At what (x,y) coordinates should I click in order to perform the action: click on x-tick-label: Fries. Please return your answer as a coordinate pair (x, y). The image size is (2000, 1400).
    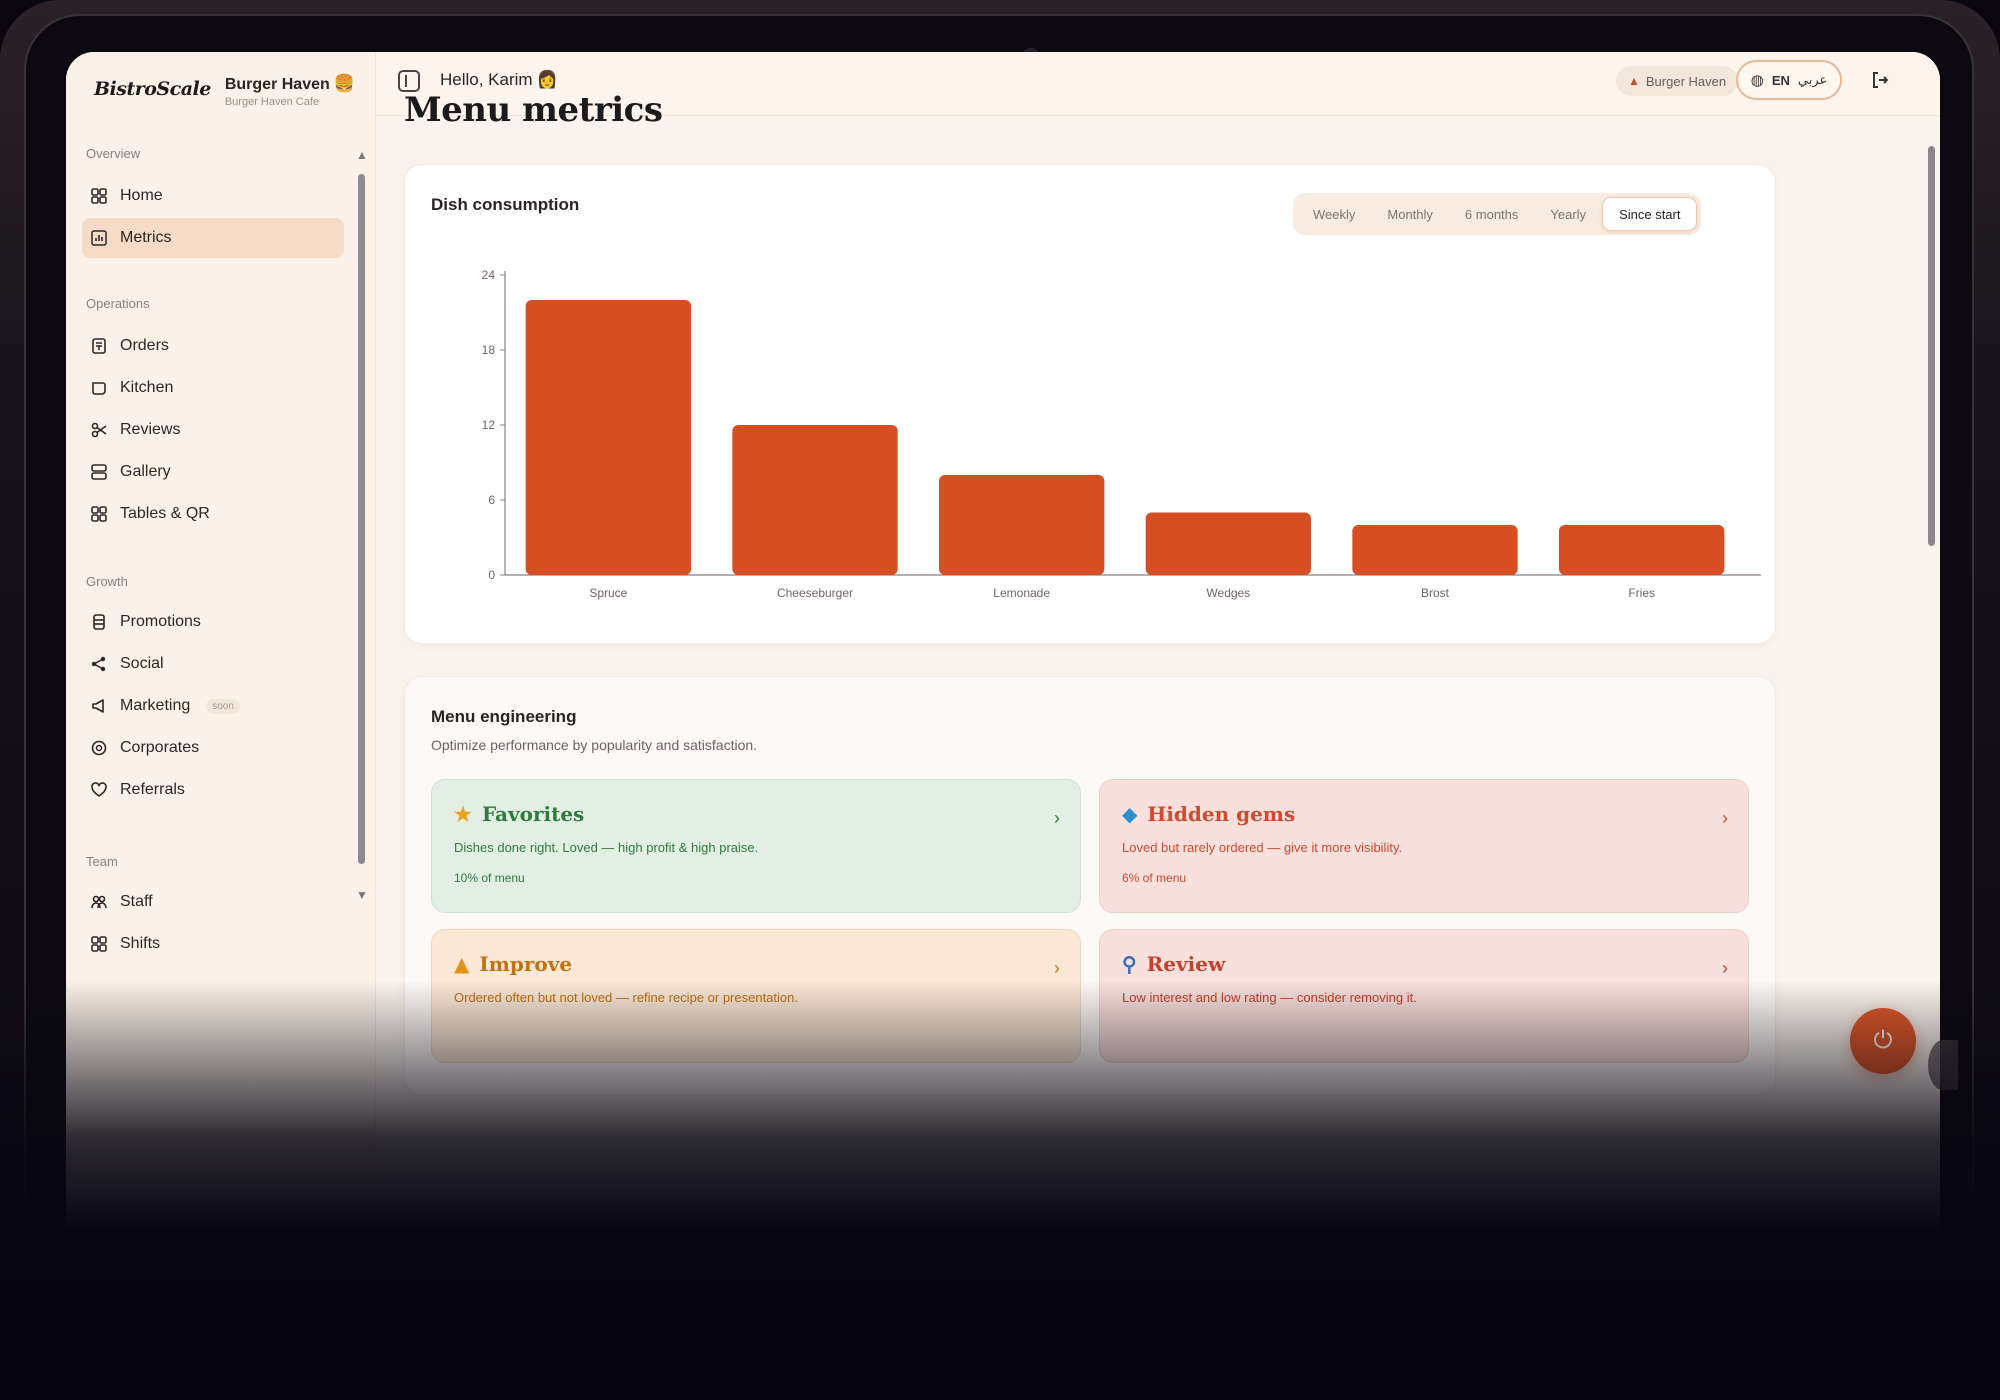
    Looking at the image, I should click on (1641, 593).